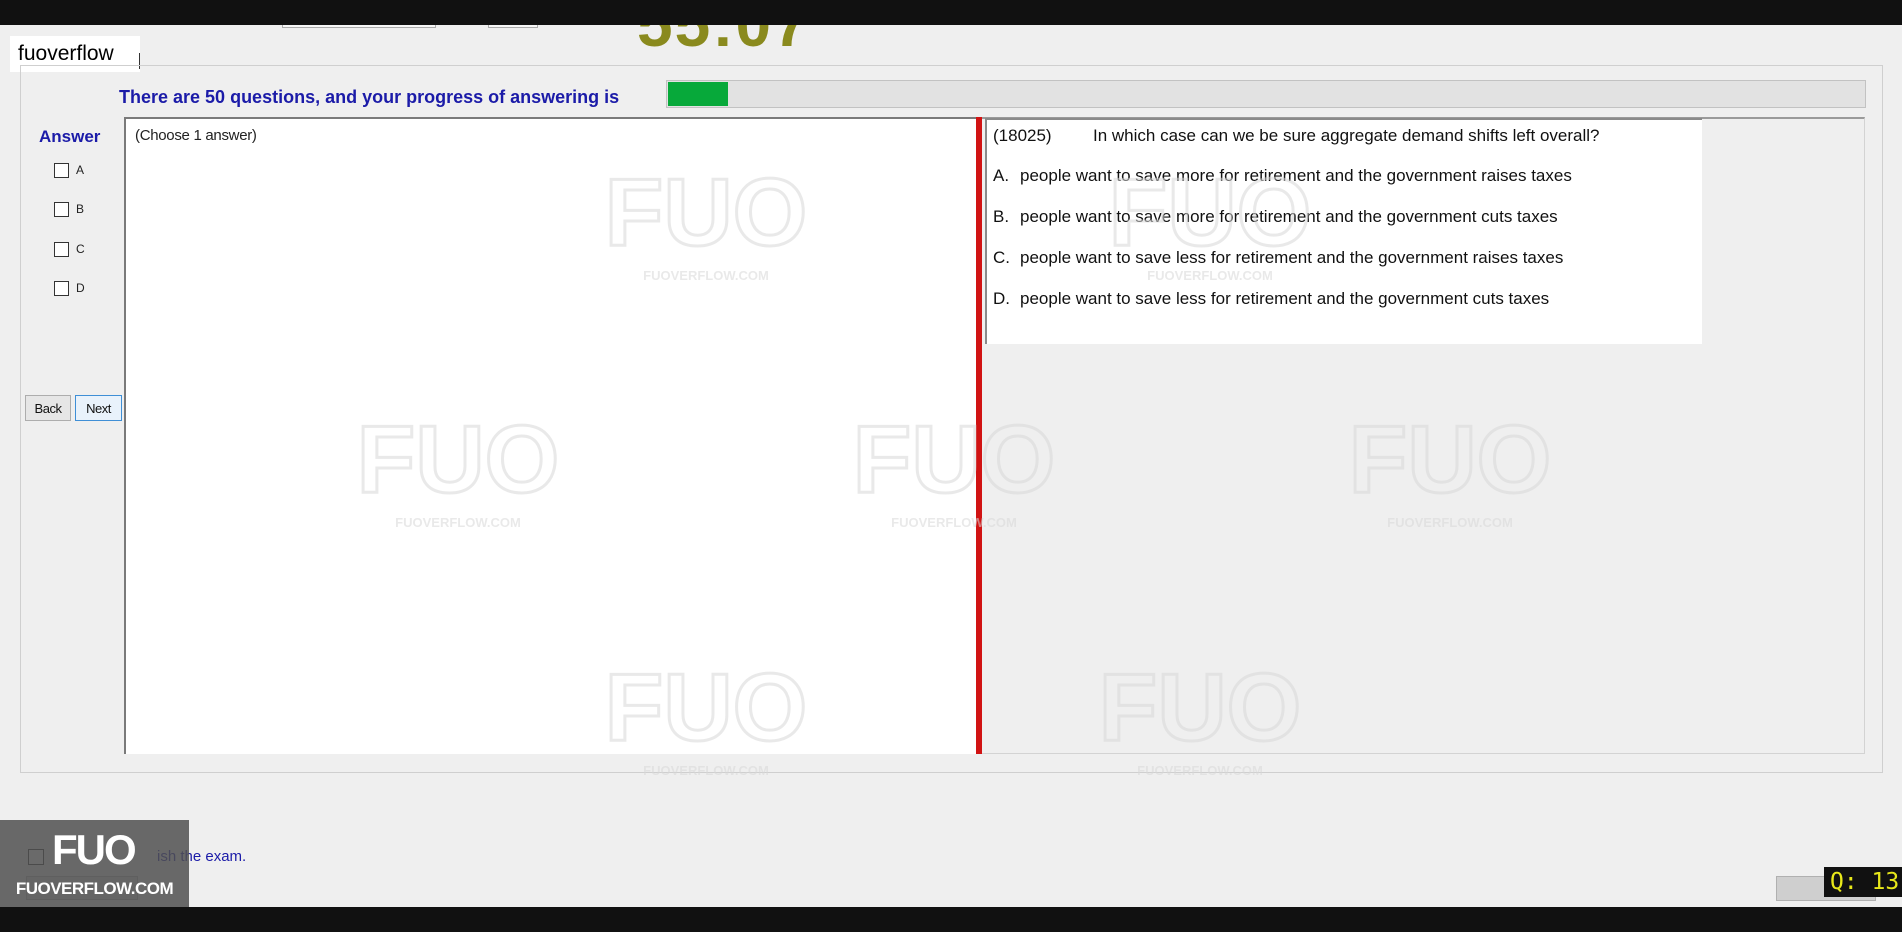 This screenshot has height=932, width=1902. What do you see at coordinates (1001, 175) in the screenshot?
I see `choice-letter: A.` at bounding box center [1001, 175].